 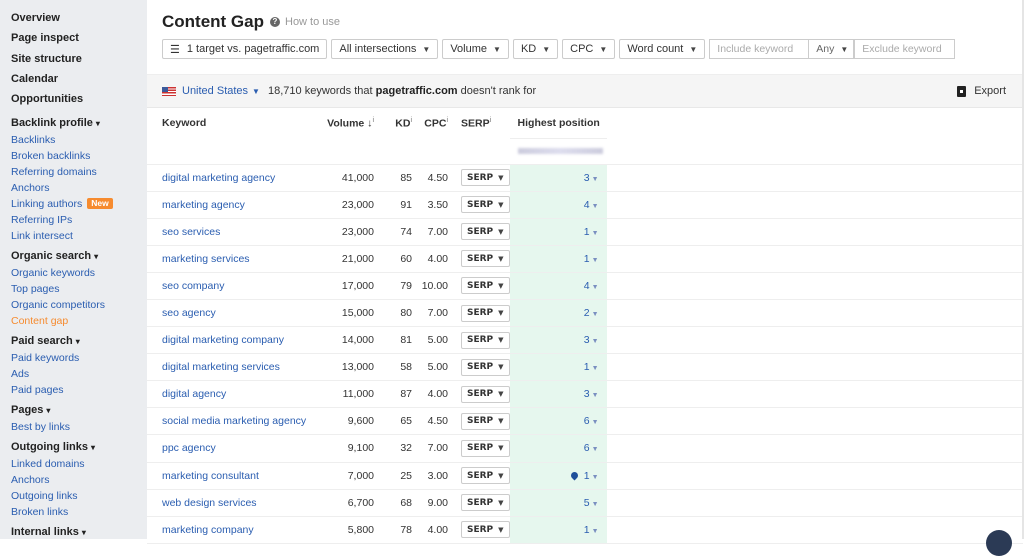 I want to click on sidebar-item-opportunities: Opportunities, so click(x=73, y=101).